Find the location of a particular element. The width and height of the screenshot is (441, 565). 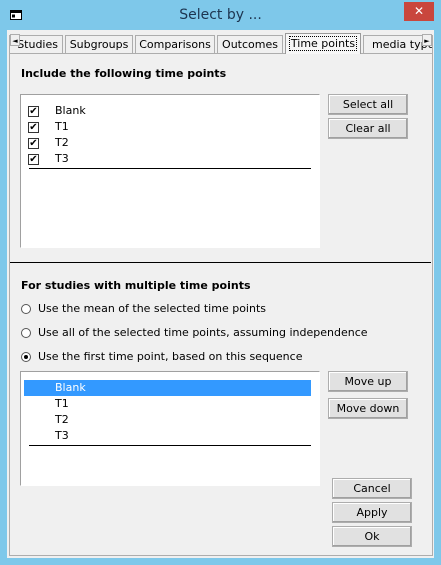

include-item-t1: ✔ T1 is located at coordinates (164, 127).